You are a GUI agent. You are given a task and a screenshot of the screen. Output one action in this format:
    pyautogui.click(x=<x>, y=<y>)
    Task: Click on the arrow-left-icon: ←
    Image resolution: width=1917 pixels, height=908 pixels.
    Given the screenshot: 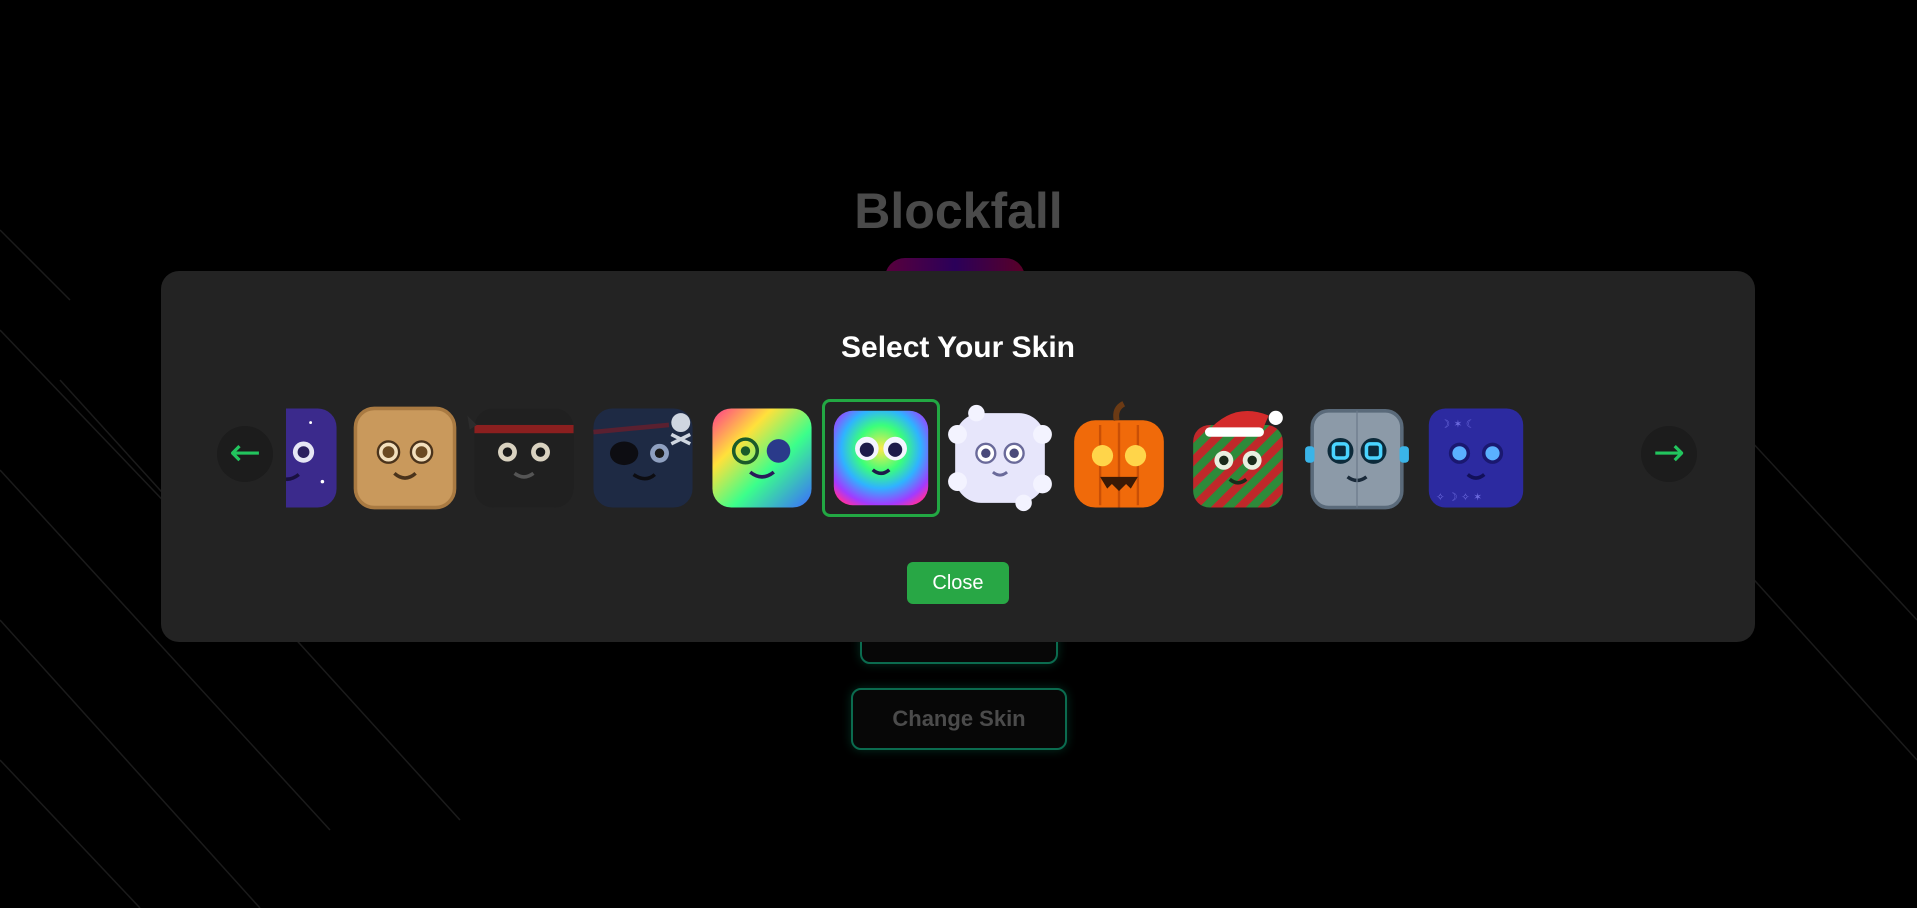 What is the action you would take?
    pyautogui.click(x=245, y=452)
    